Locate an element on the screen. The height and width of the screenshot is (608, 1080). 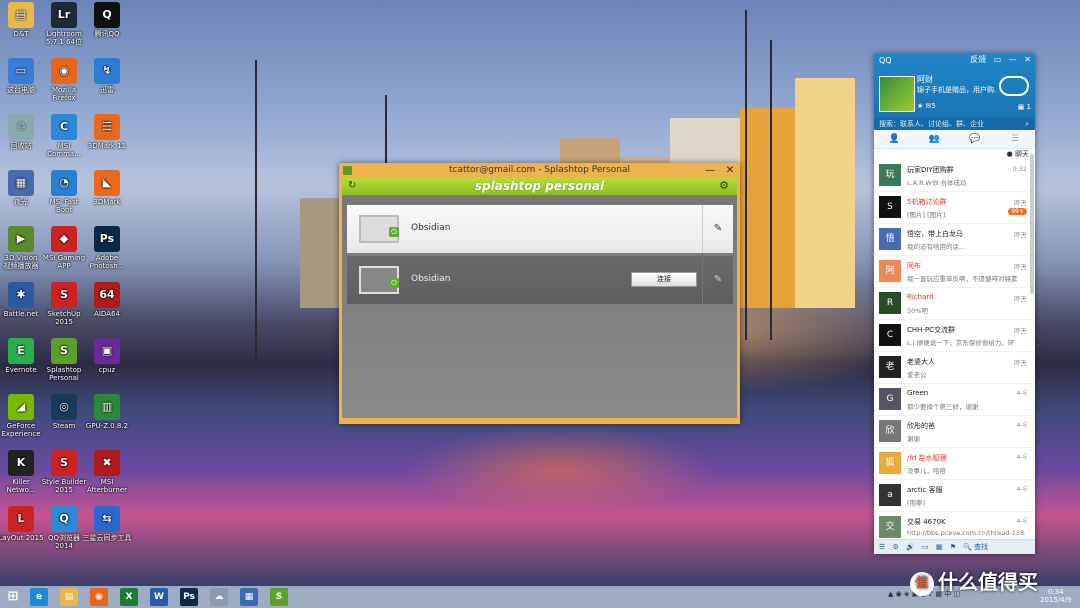
desktop-icon-label: 3DMark 11 is located at coordinates (107, 146).